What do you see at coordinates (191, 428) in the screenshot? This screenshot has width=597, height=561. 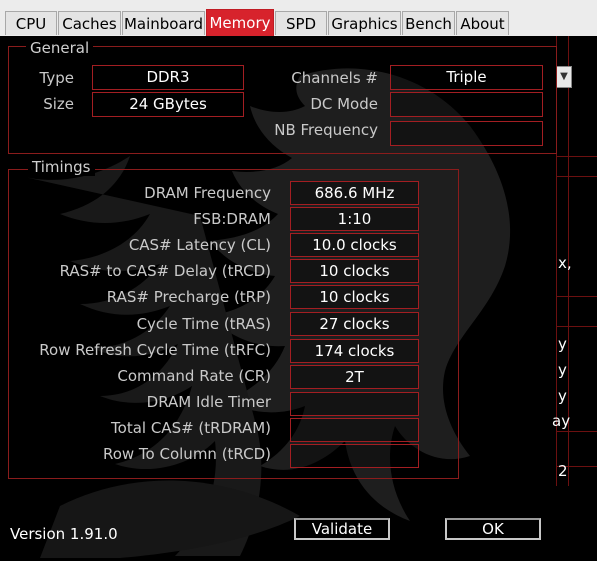 I see `total-cas-label: Total CAS# (tRDRAM)` at bounding box center [191, 428].